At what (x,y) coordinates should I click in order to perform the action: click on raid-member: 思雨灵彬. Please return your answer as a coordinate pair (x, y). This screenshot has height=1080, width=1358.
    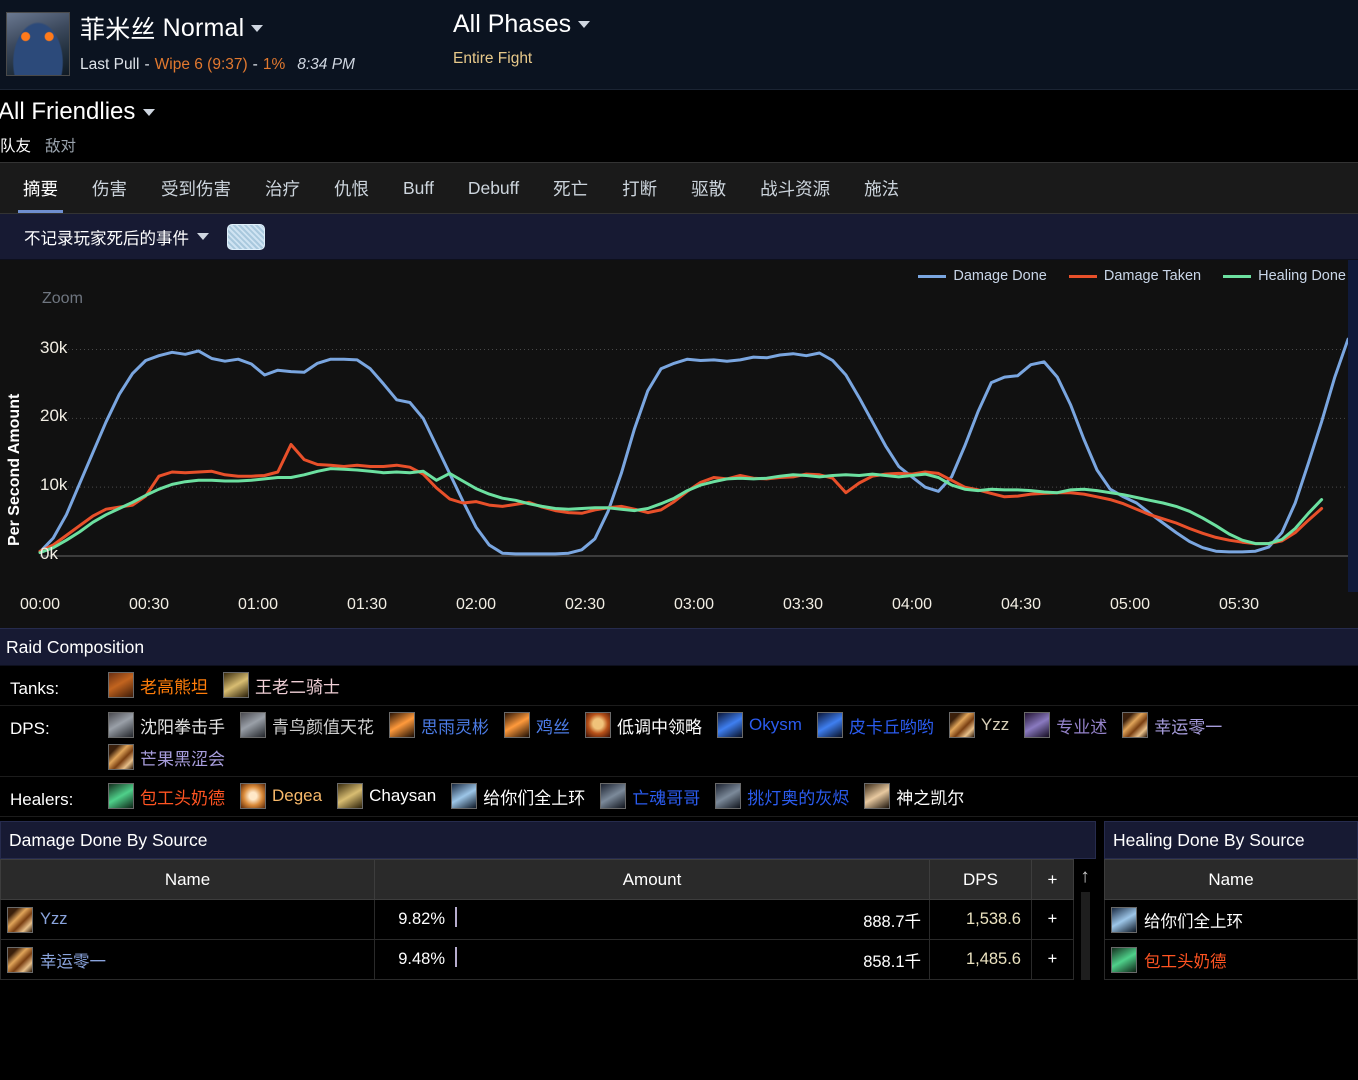
    Looking at the image, I should click on (442, 725).